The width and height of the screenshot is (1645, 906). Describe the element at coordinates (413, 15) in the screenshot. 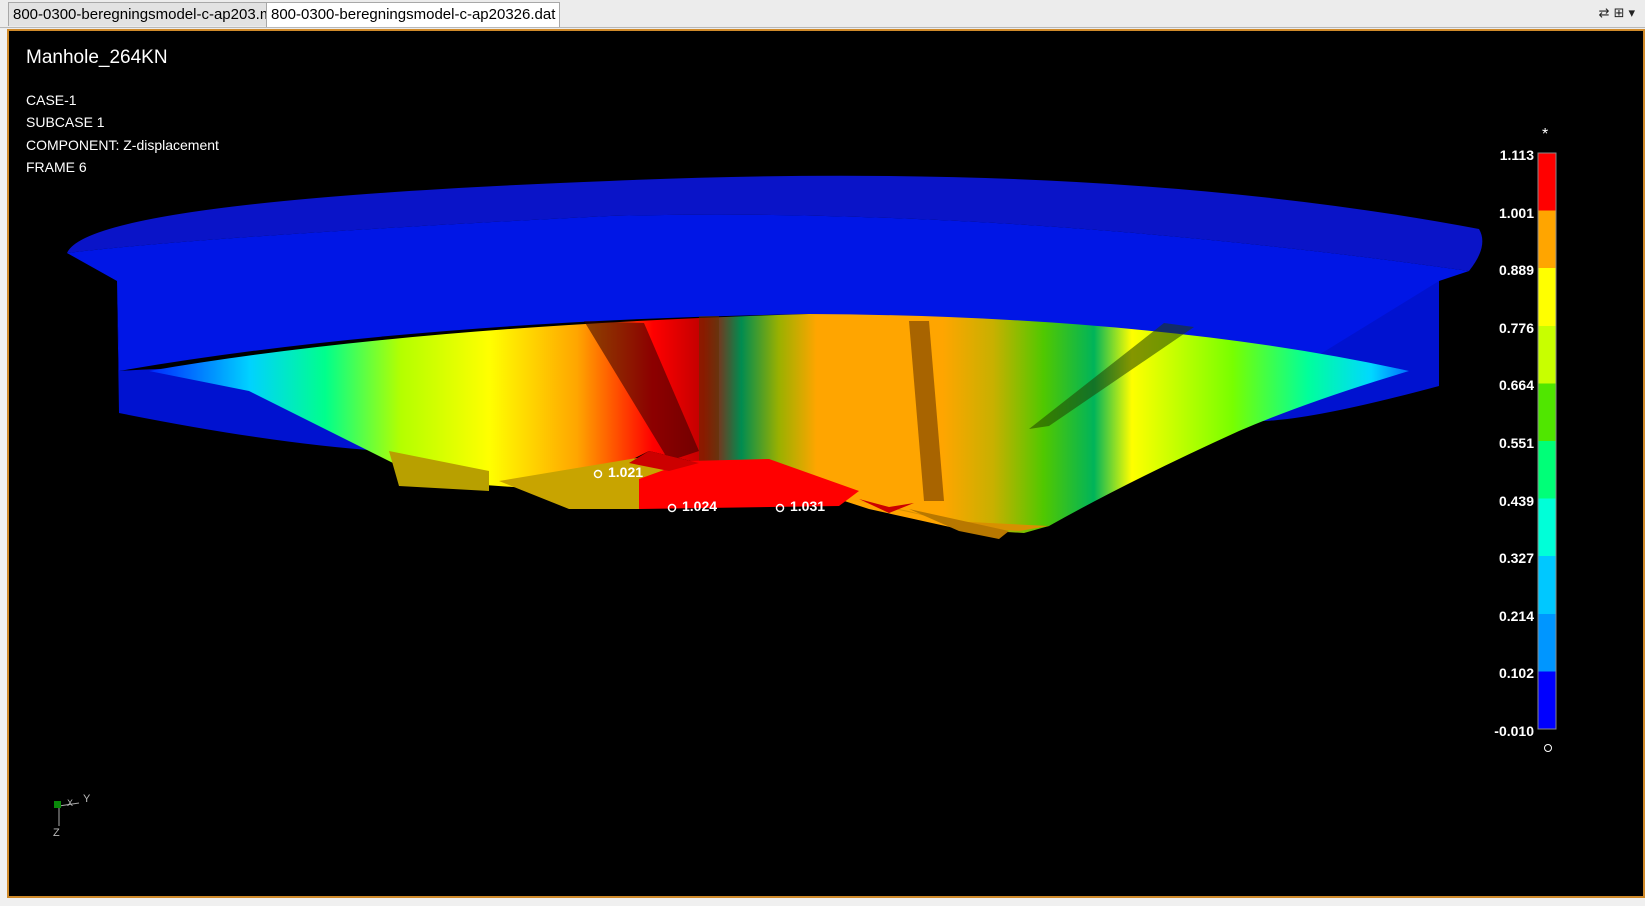

I see `tab-dat-results: 800-0300-beregningsmodel-c-ap20326.dat` at that location.